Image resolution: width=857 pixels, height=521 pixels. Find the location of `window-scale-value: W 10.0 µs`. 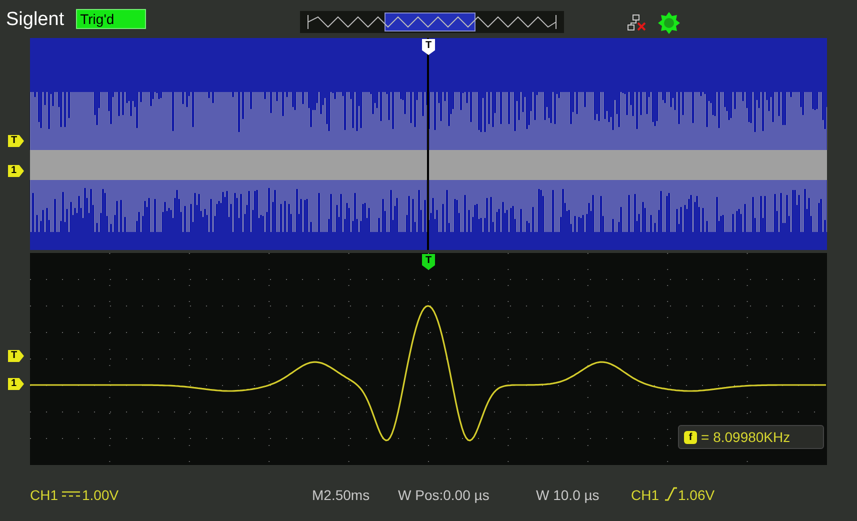

window-scale-value: W 10.0 µs is located at coordinates (568, 495).